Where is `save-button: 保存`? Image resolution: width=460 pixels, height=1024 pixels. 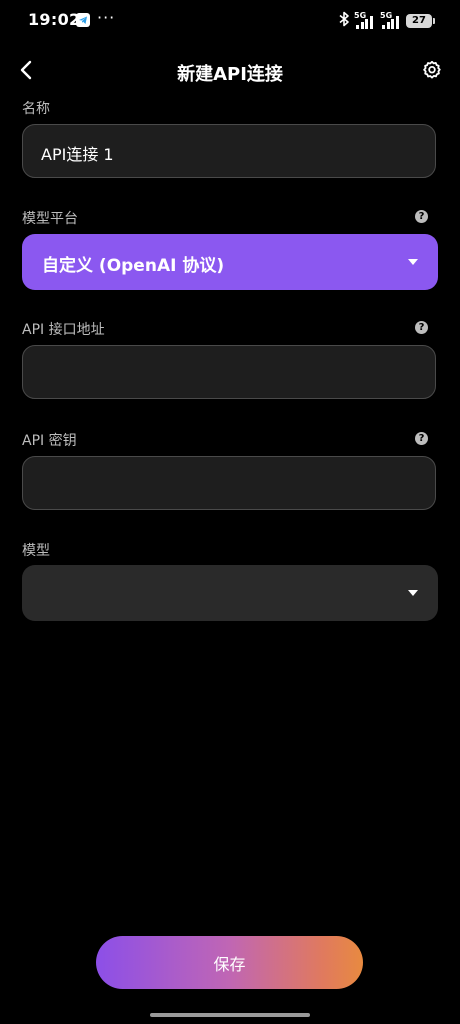
save-button: 保存 is located at coordinates (229, 962).